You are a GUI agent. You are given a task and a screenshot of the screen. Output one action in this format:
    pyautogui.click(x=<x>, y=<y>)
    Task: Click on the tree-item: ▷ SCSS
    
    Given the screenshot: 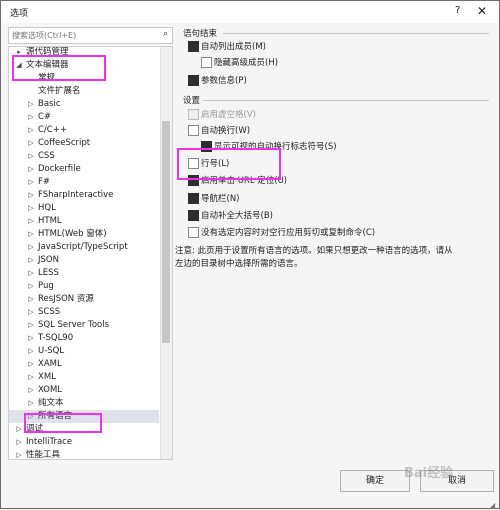 What is the action you would take?
    pyautogui.click(x=84, y=312)
    